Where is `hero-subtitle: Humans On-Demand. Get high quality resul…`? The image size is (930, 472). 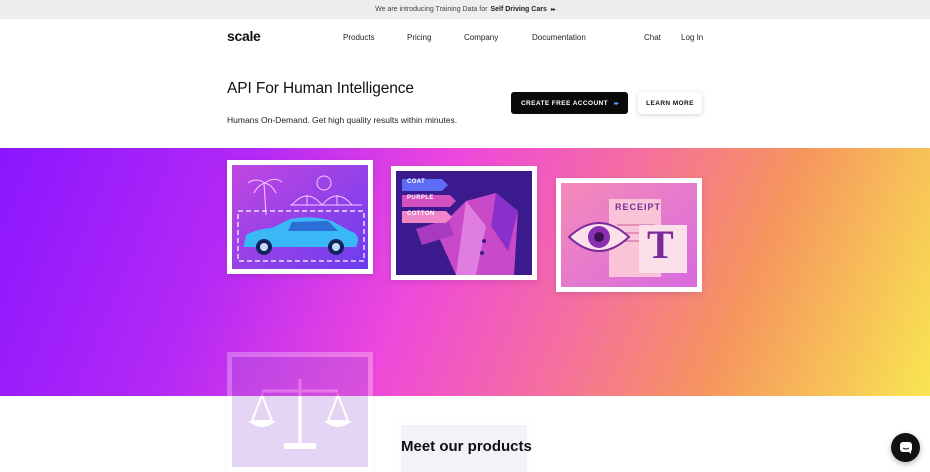 hero-subtitle: Humans On-Demand. Get high quality resul… is located at coordinates (342, 120).